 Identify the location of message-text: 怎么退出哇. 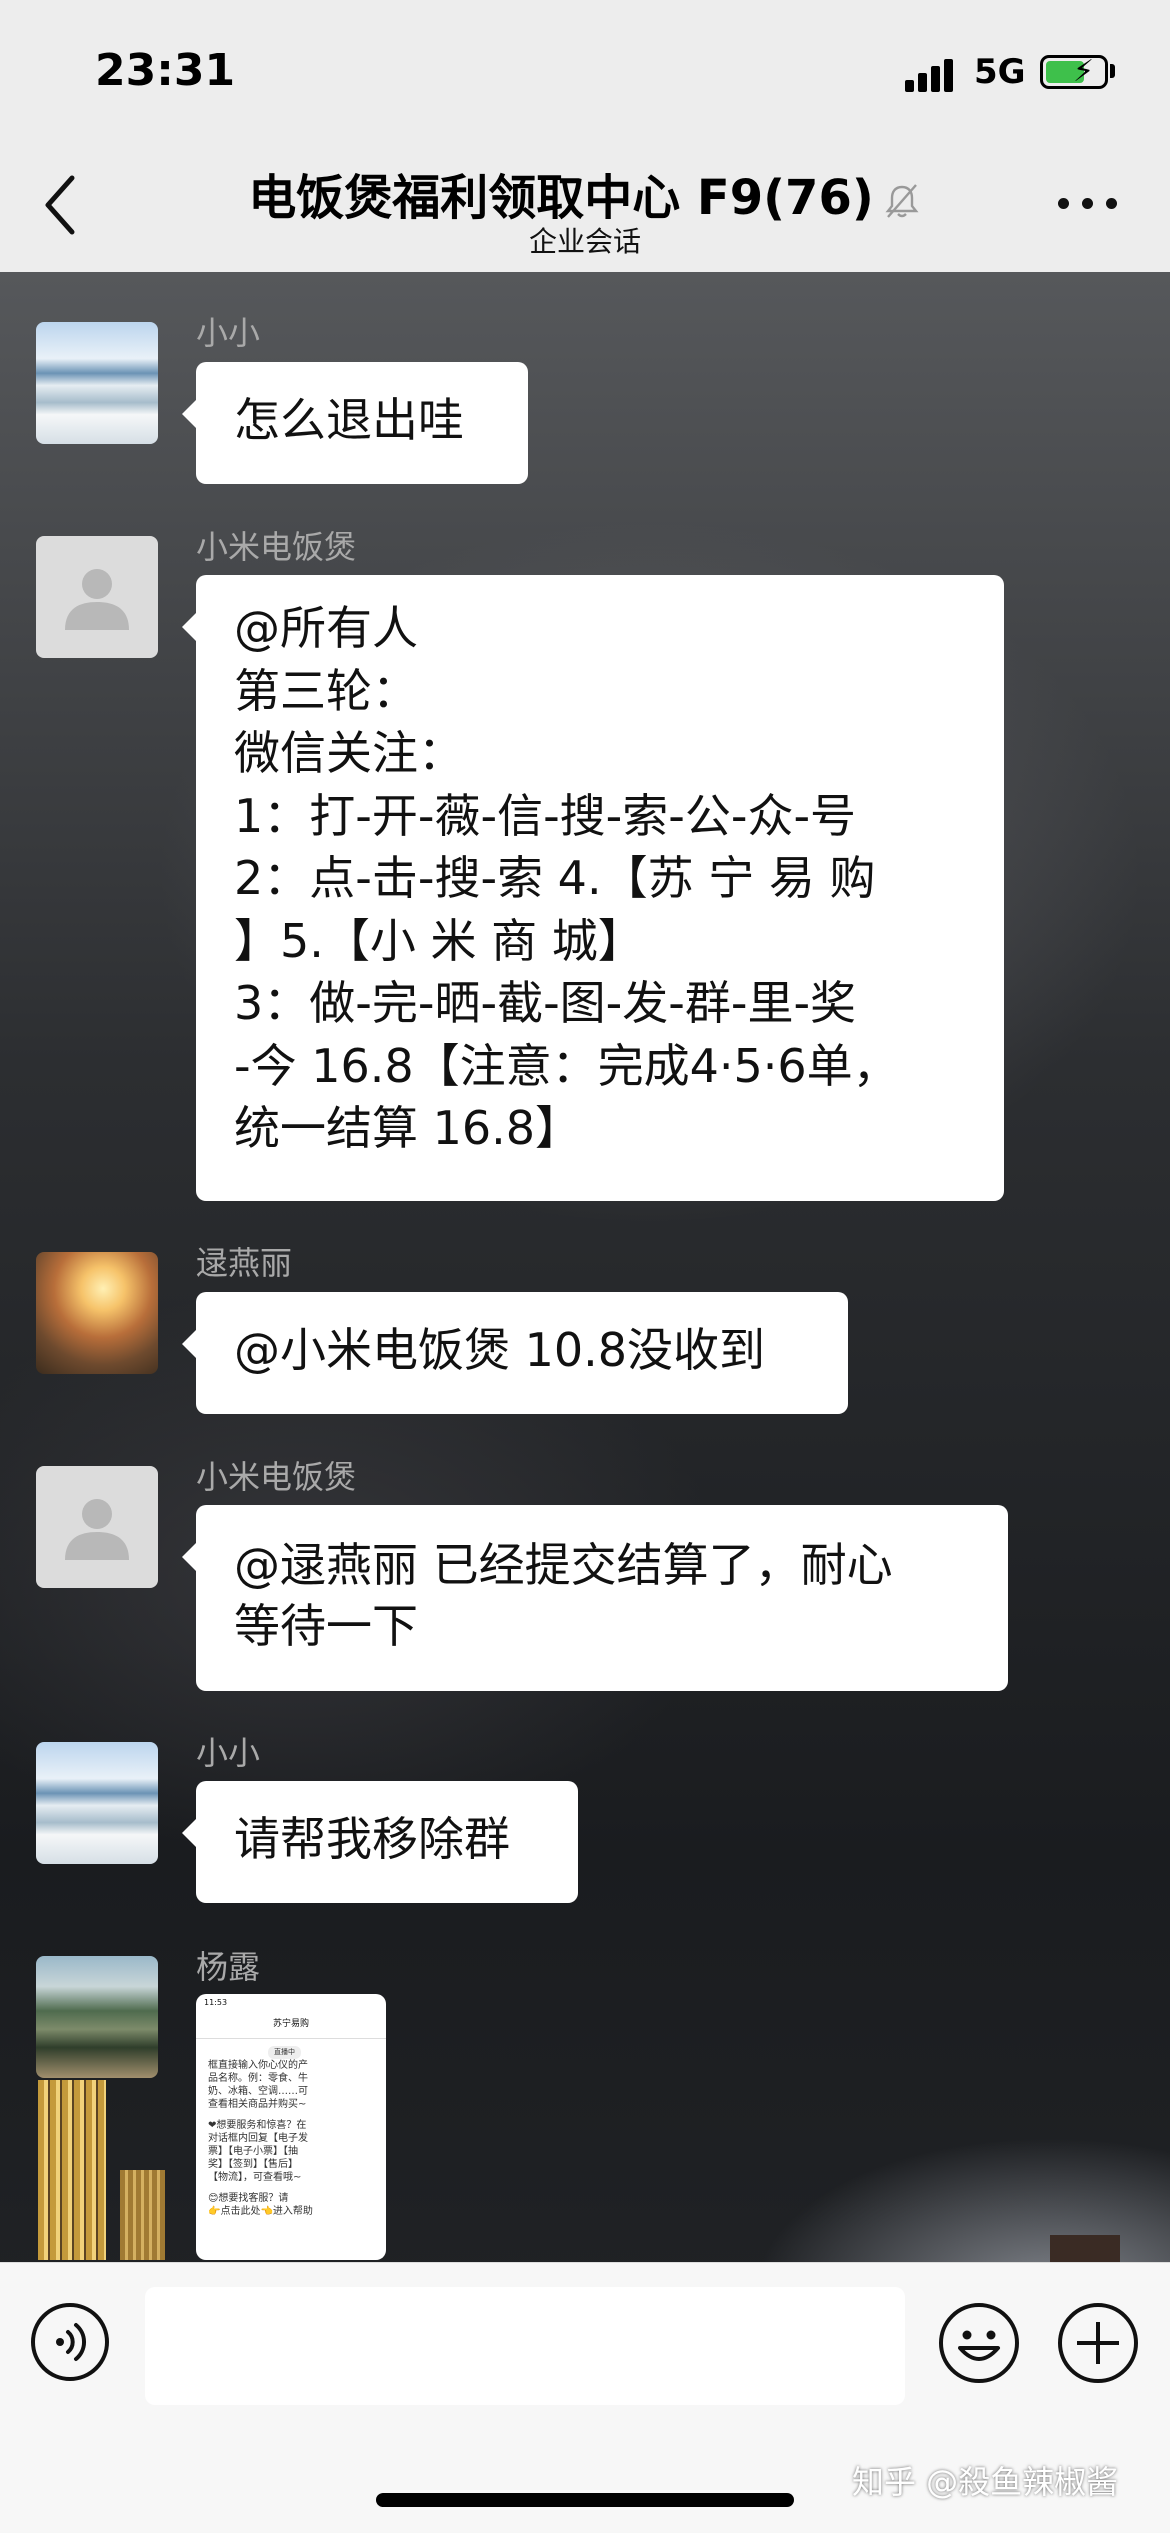
(349, 420).